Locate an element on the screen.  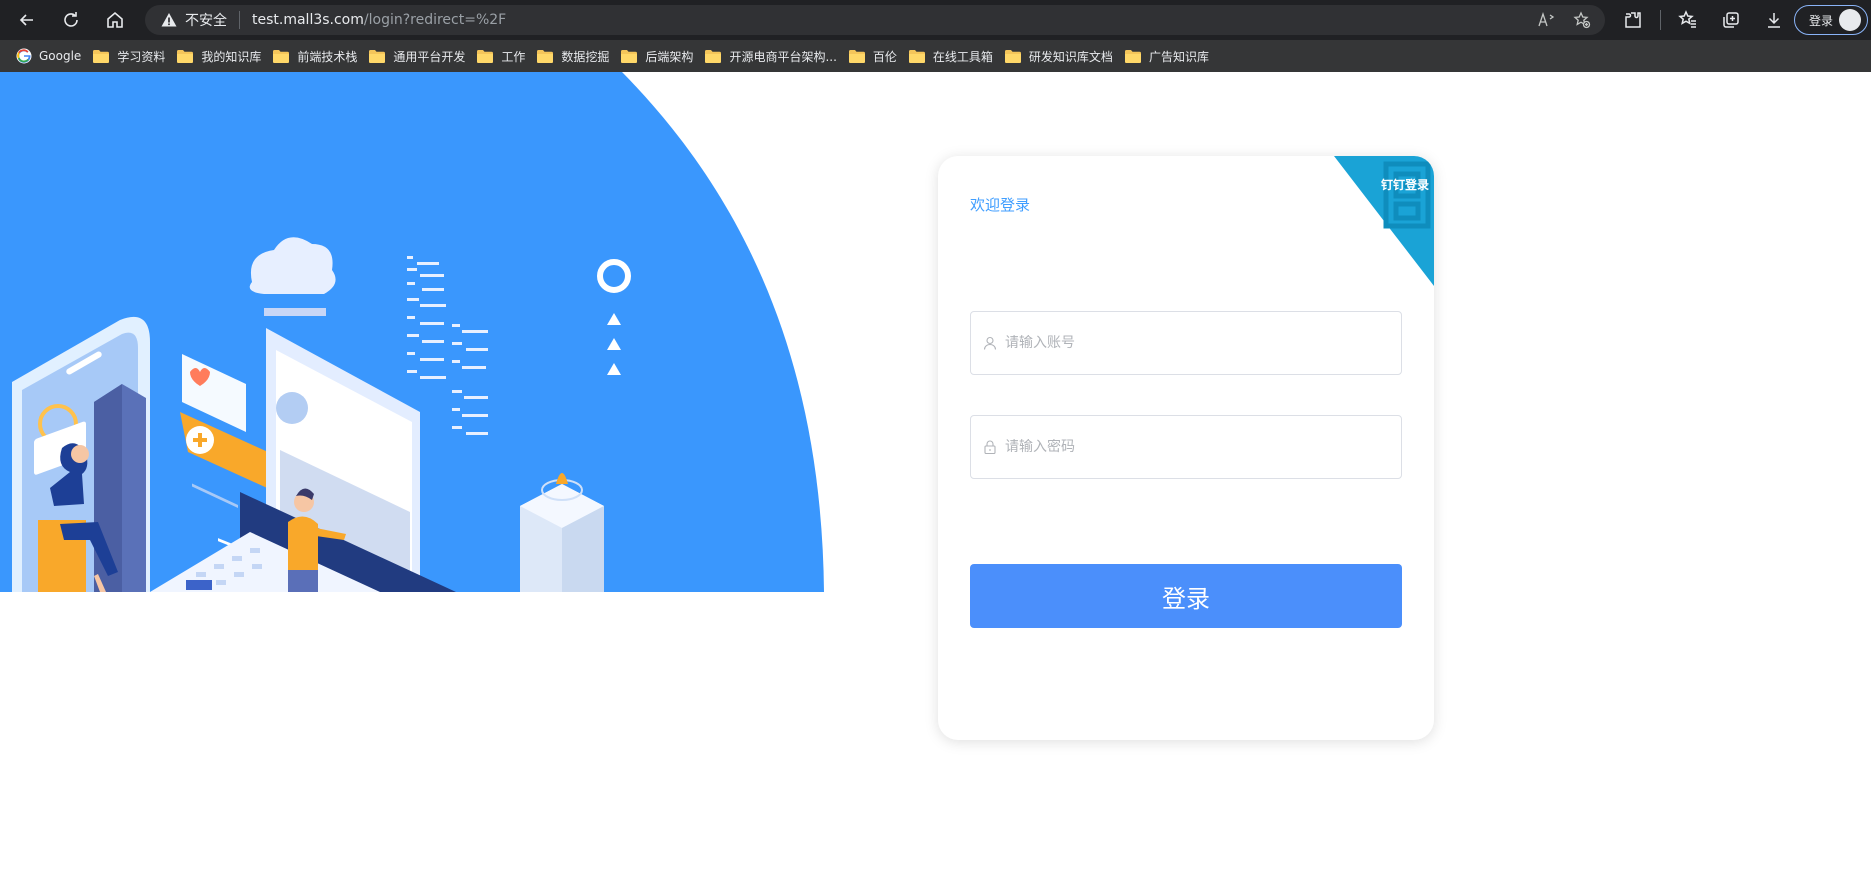
lock-icon is located at coordinates (990, 447).